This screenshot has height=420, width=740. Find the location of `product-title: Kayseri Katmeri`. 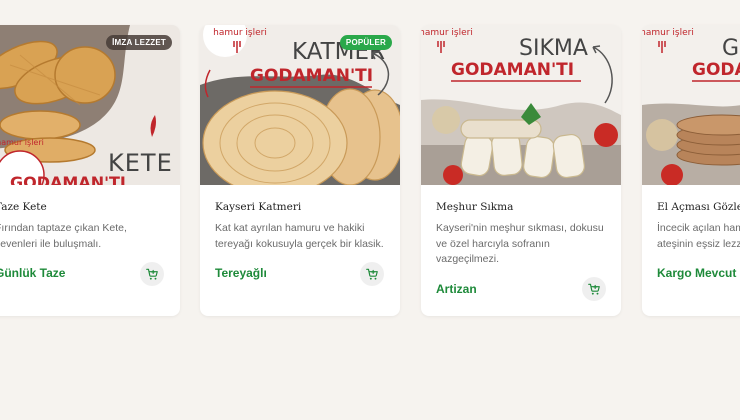

product-title: Kayseri Katmeri is located at coordinates (258, 207).